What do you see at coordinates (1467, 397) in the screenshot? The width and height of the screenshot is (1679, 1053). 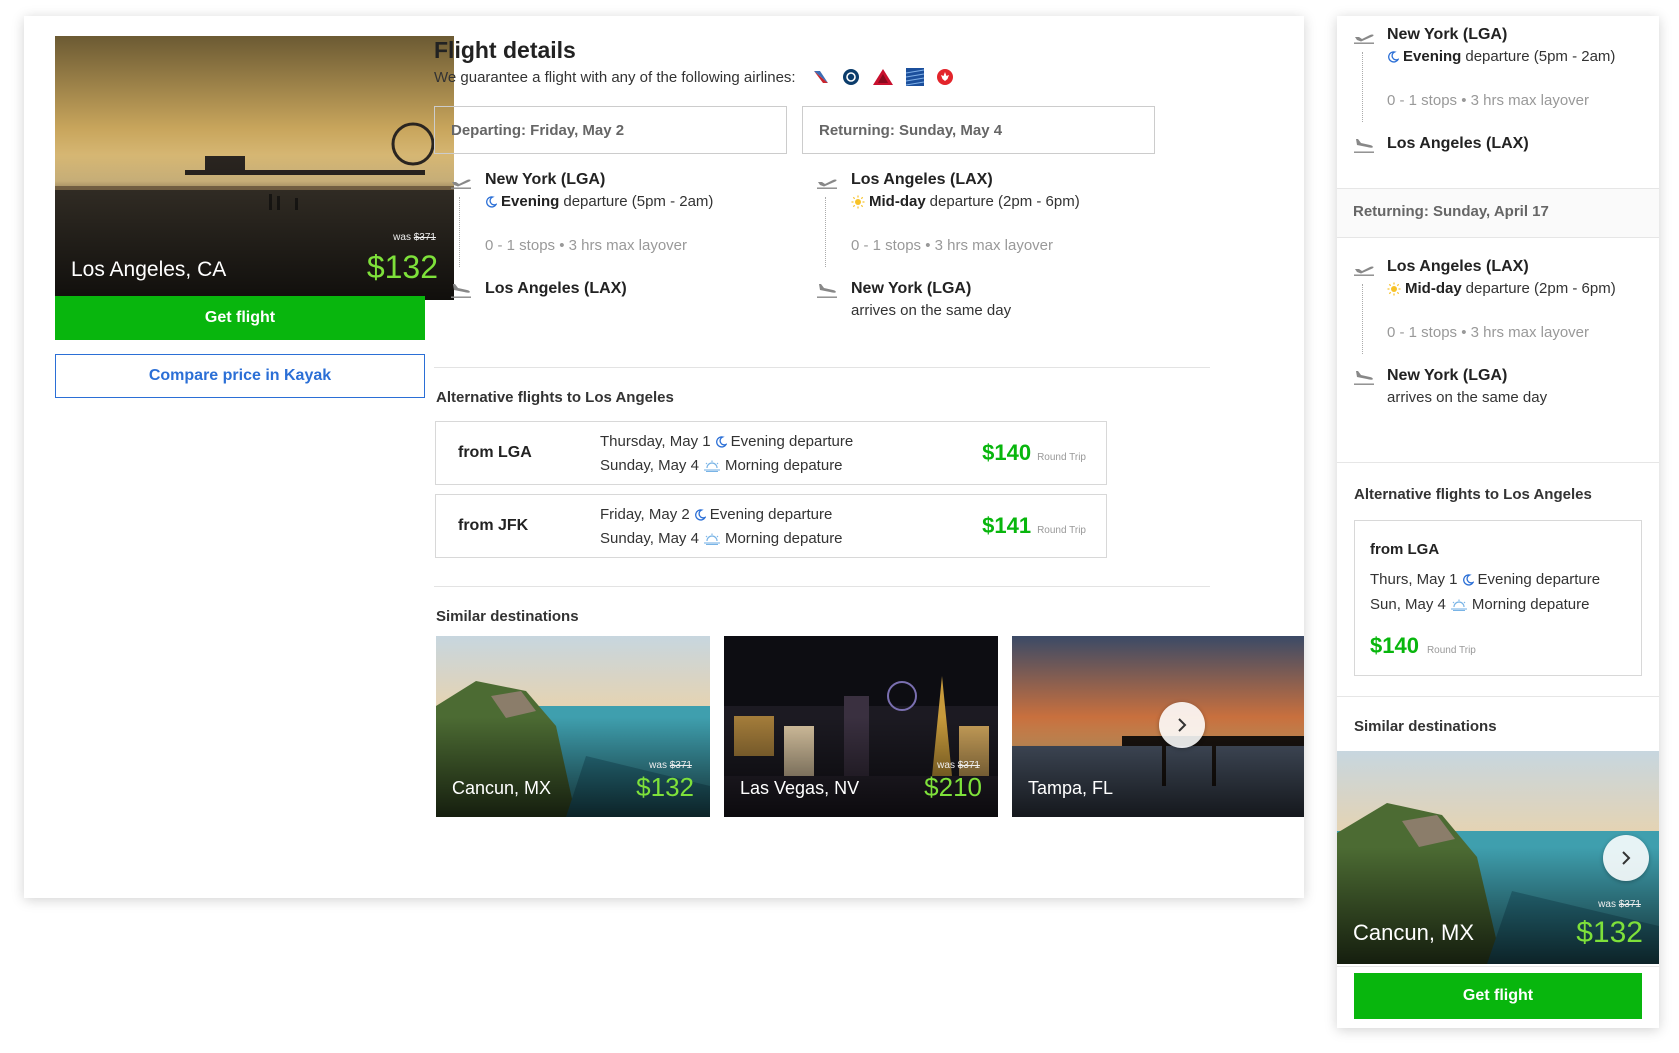 I see `side-returning-arrives: arrives on the same day` at bounding box center [1467, 397].